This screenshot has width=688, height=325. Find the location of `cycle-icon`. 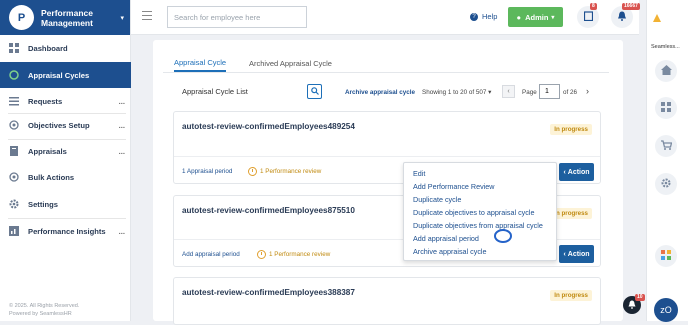

cycle-icon is located at coordinates (14, 75).